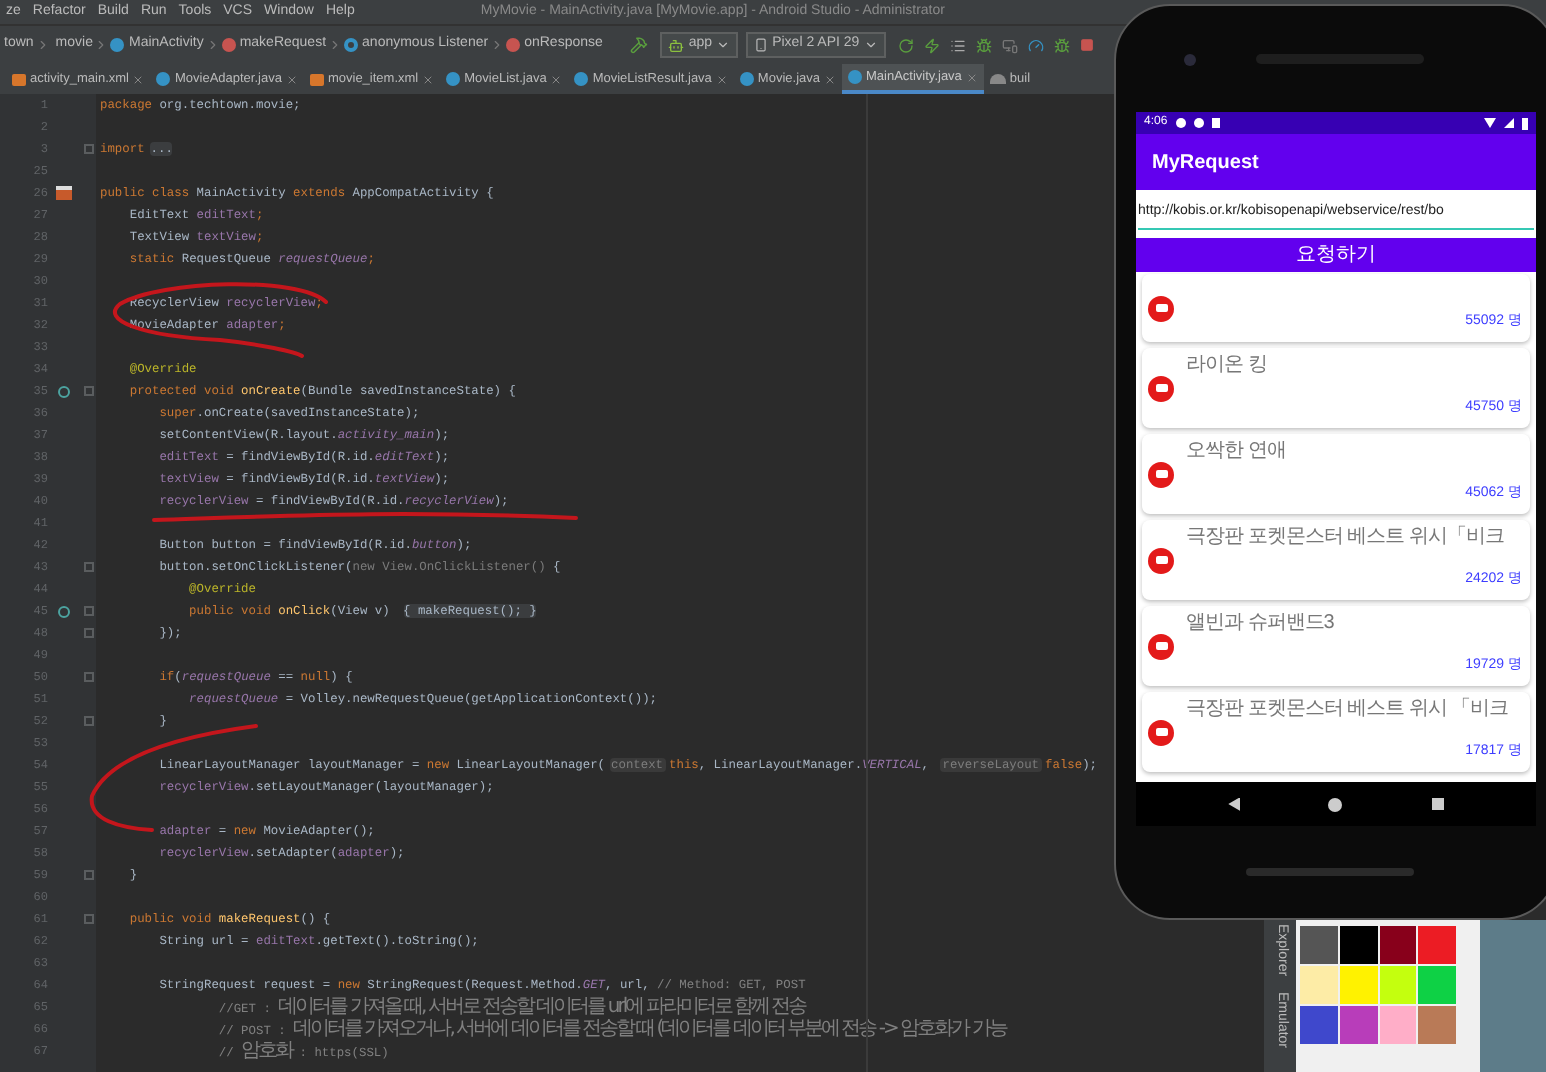 This screenshot has width=1546, height=1072. I want to click on movie-title: 라이온 킹, so click(1227, 365).